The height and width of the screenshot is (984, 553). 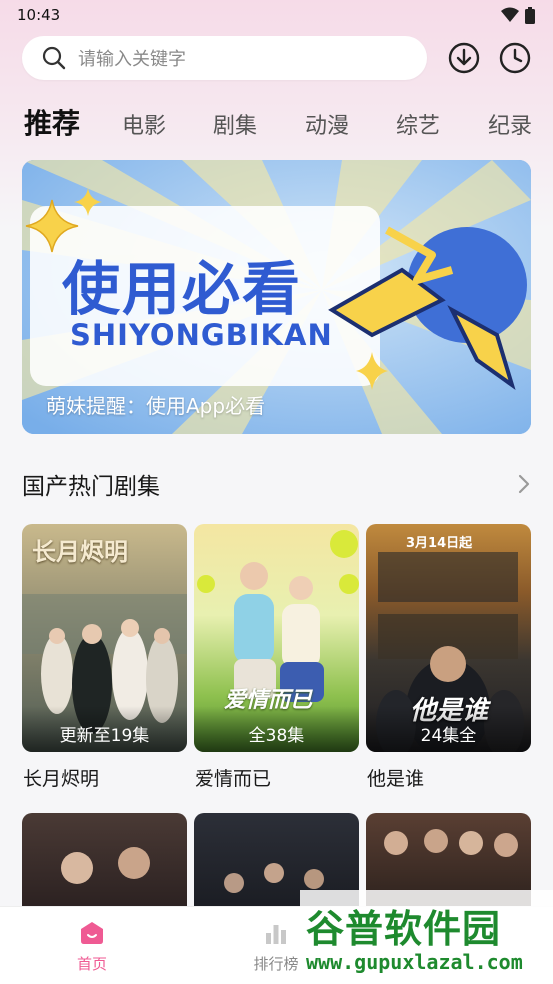 What do you see at coordinates (132, 59) in the screenshot?
I see `search-placeholder: 请输入关键字` at bounding box center [132, 59].